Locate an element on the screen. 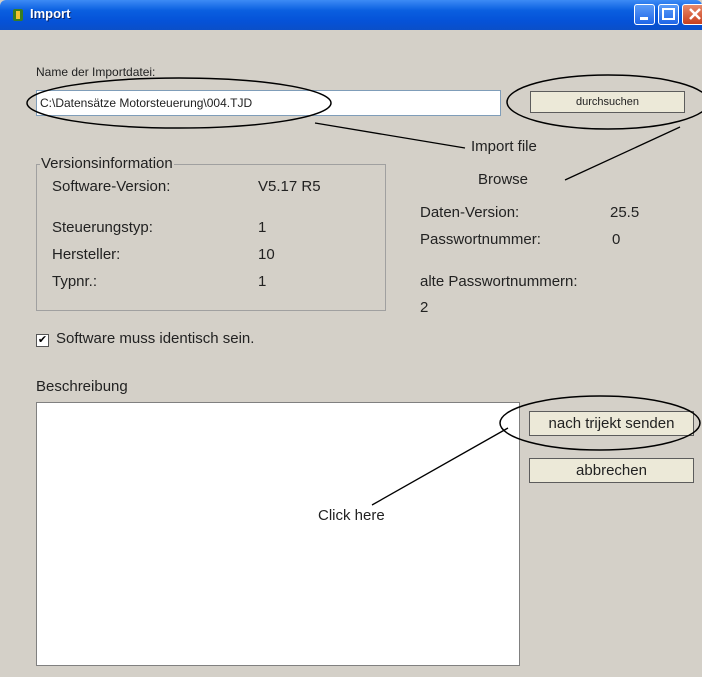 The height and width of the screenshot is (677, 702). typnr-value: 1 is located at coordinates (262, 281).